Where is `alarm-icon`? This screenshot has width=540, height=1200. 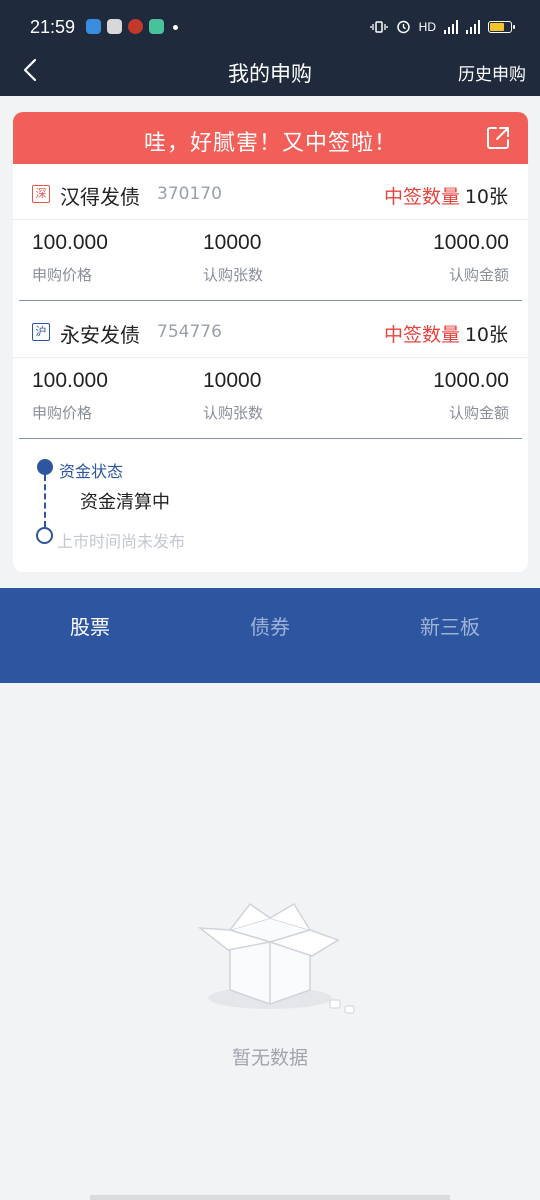
alarm-icon is located at coordinates (403, 27).